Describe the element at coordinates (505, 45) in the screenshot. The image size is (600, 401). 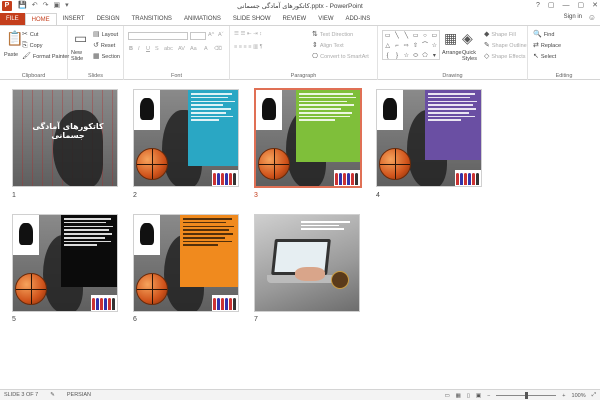
I see `shape-outline-button: ✎ Shape Outline` at that location.